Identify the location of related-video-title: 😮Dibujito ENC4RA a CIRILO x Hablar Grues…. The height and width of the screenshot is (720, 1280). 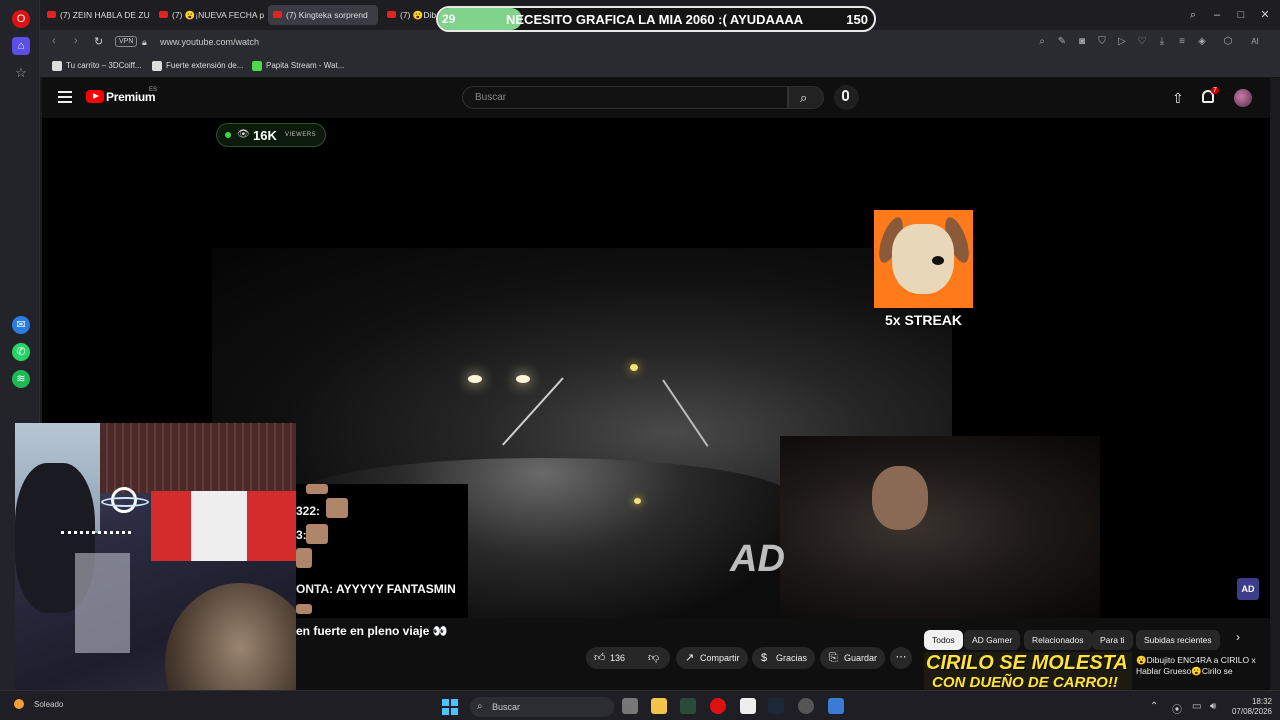
(1201, 666).